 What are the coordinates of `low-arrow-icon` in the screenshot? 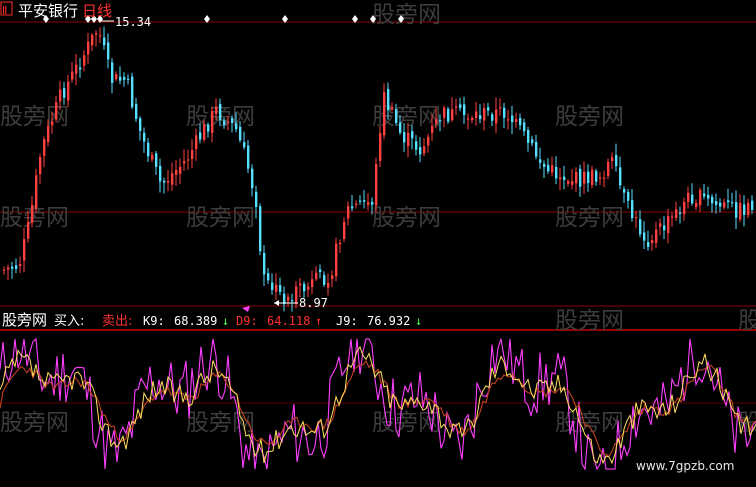 It's located at (276, 303).